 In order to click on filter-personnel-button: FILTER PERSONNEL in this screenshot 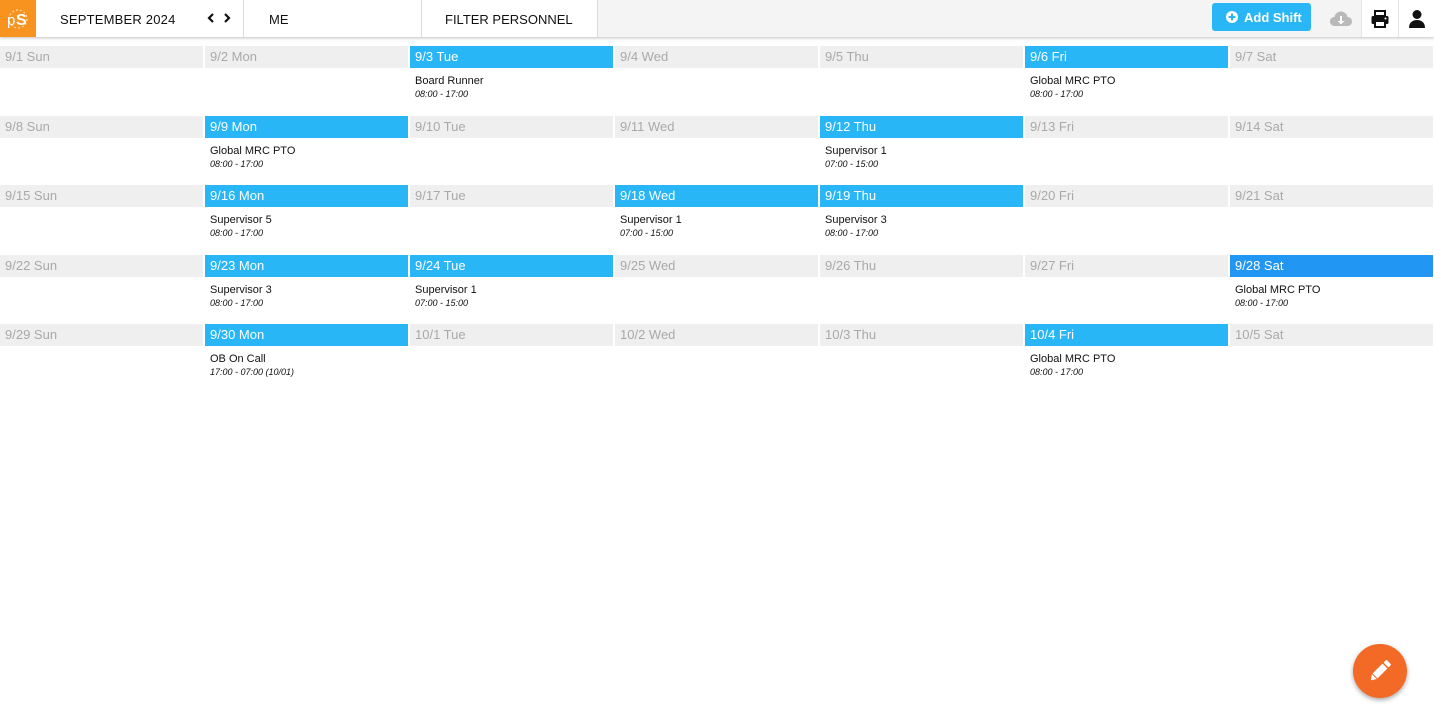, I will do `click(510, 18)`.